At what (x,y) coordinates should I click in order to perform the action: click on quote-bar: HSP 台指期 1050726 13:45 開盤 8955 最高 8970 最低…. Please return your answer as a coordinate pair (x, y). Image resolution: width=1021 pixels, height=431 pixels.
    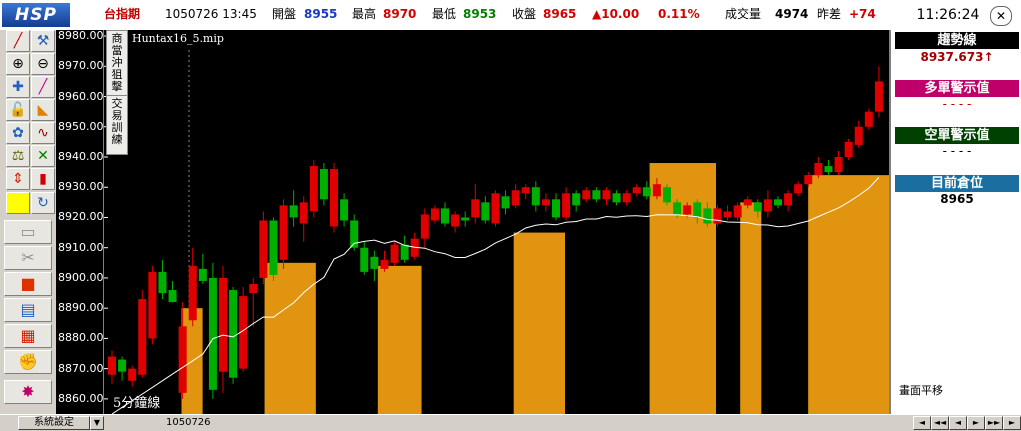
    Looking at the image, I should click on (510, 15).